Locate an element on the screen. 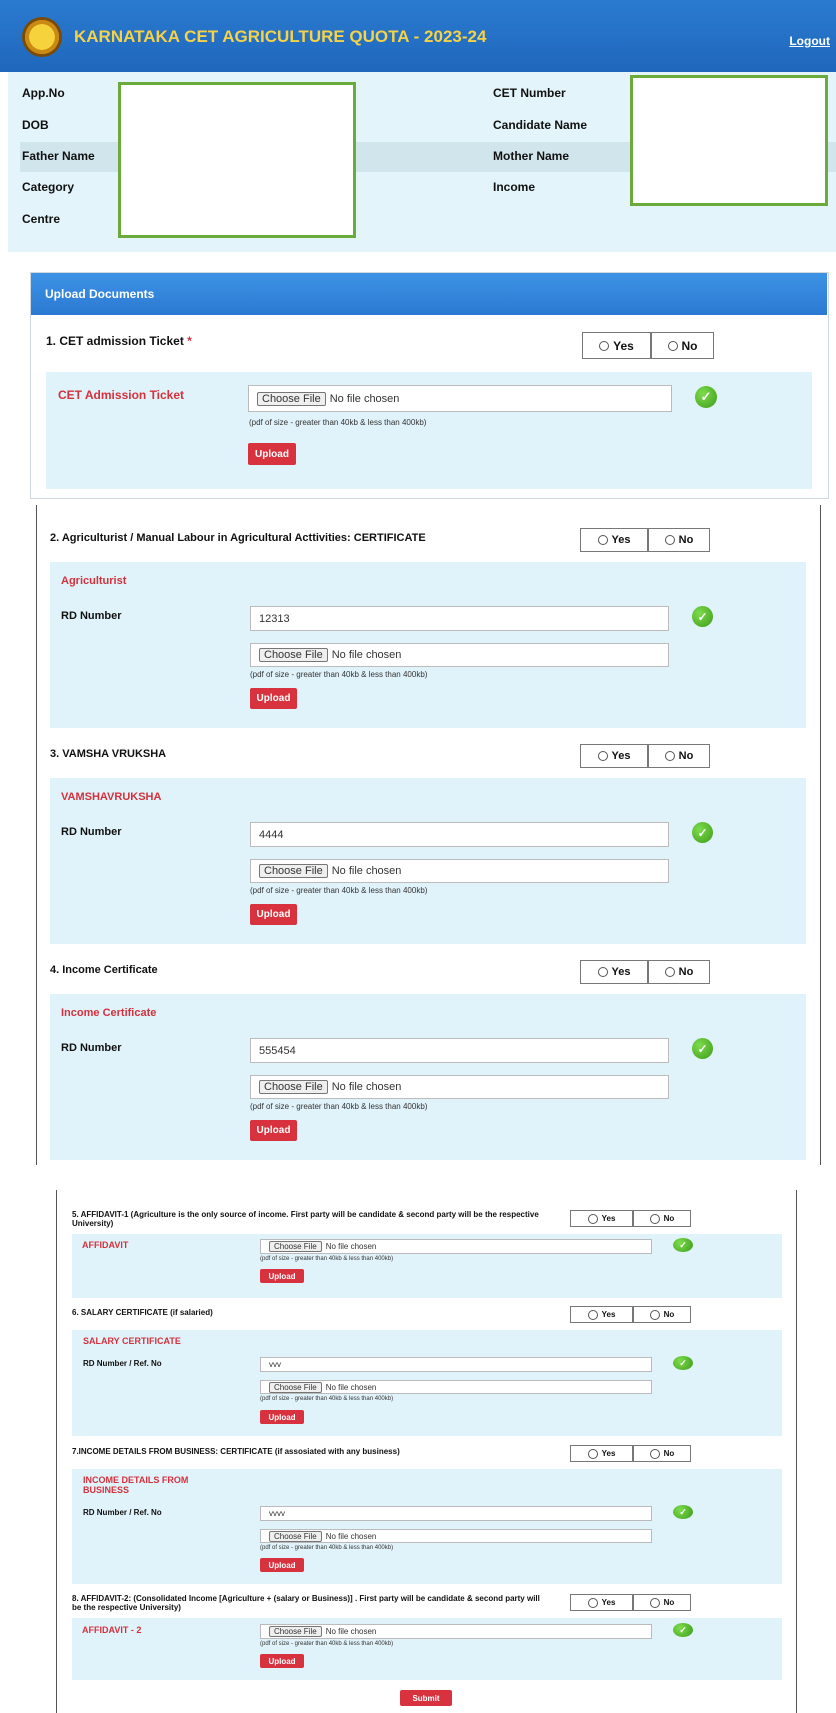  section-3-no-radio: No is located at coordinates (679, 756).